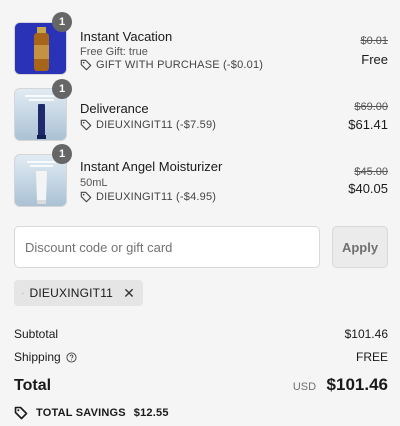 The width and height of the screenshot is (400, 426). Describe the element at coordinates (201, 357) in the screenshot. I see `shipping-row: Shipping FREE` at that location.